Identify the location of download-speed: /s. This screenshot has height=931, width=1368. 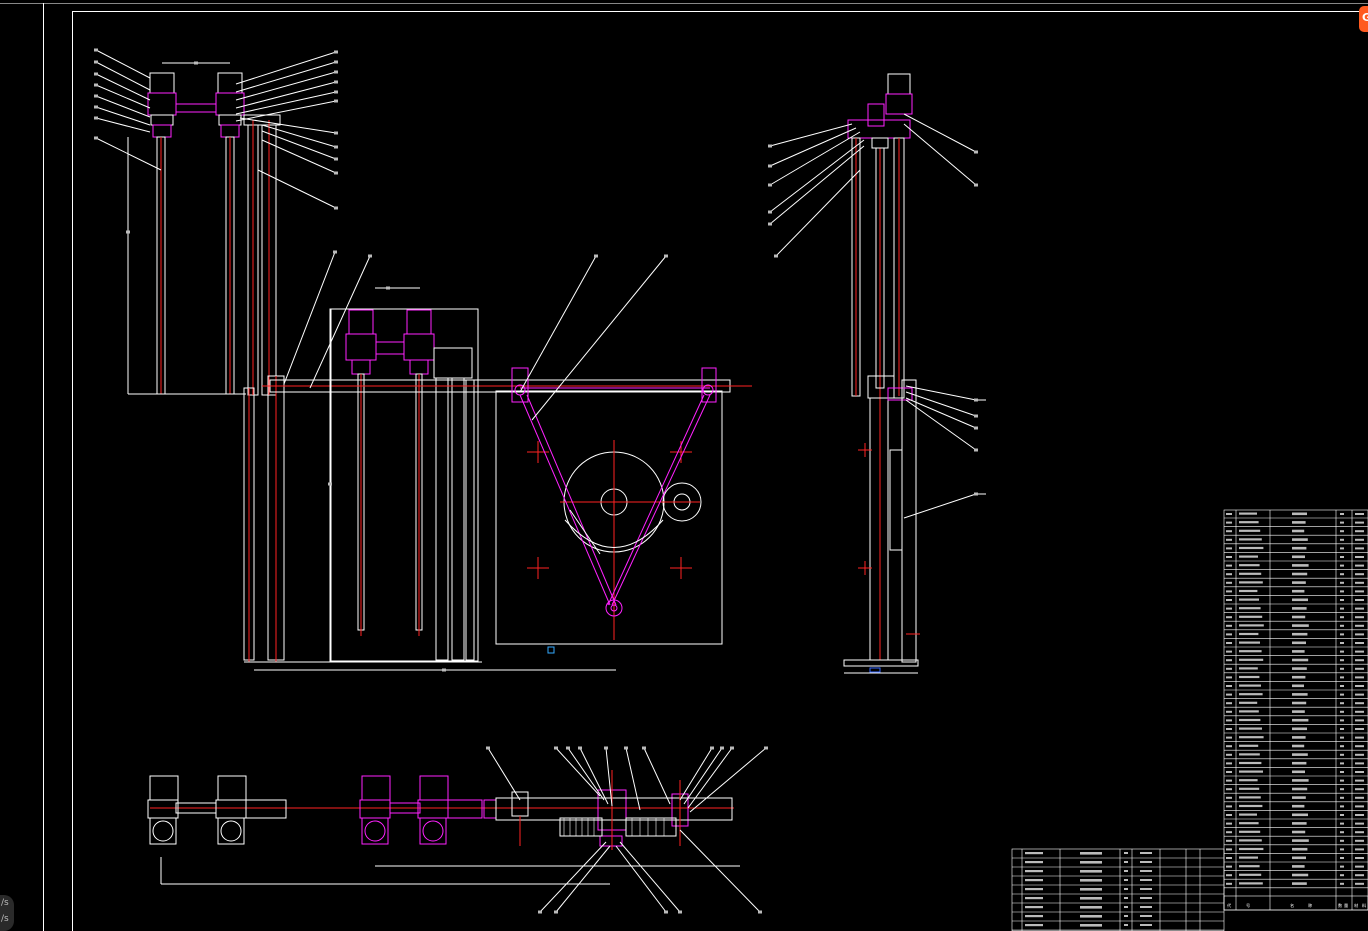
(5, 919).